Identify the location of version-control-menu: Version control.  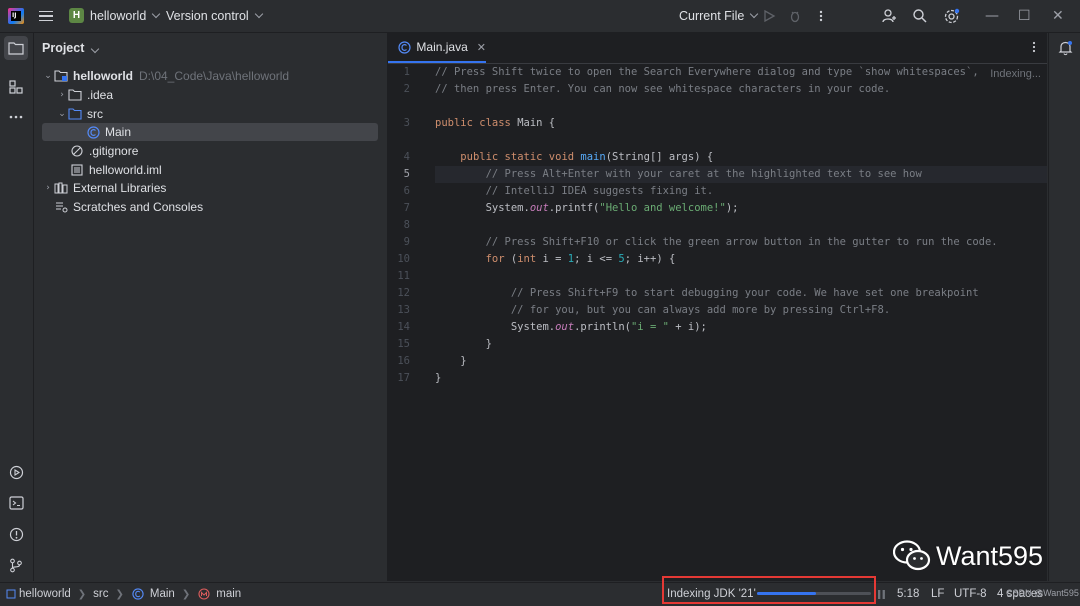
(214, 16).